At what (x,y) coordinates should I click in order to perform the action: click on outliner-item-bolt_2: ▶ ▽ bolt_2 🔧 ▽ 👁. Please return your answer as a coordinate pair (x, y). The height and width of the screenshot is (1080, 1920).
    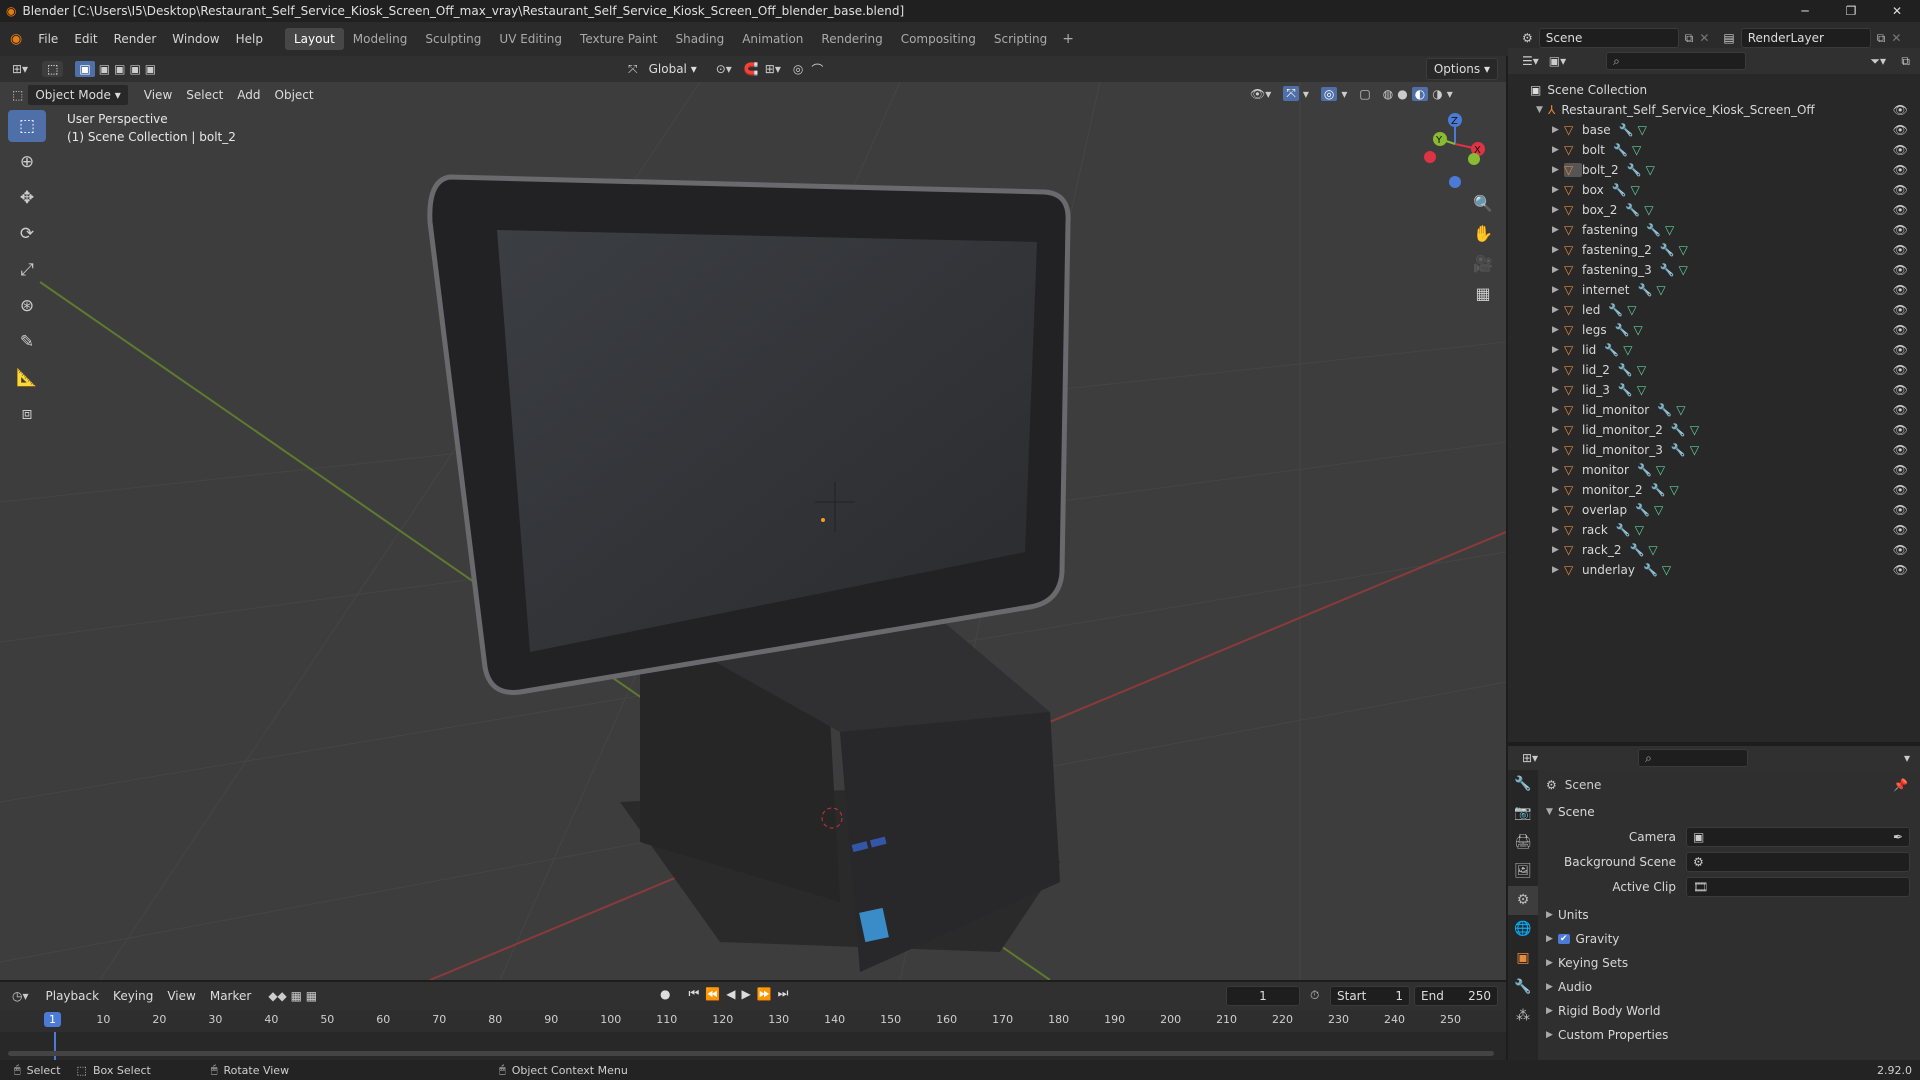
    Looking at the image, I should click on (1714, 170).